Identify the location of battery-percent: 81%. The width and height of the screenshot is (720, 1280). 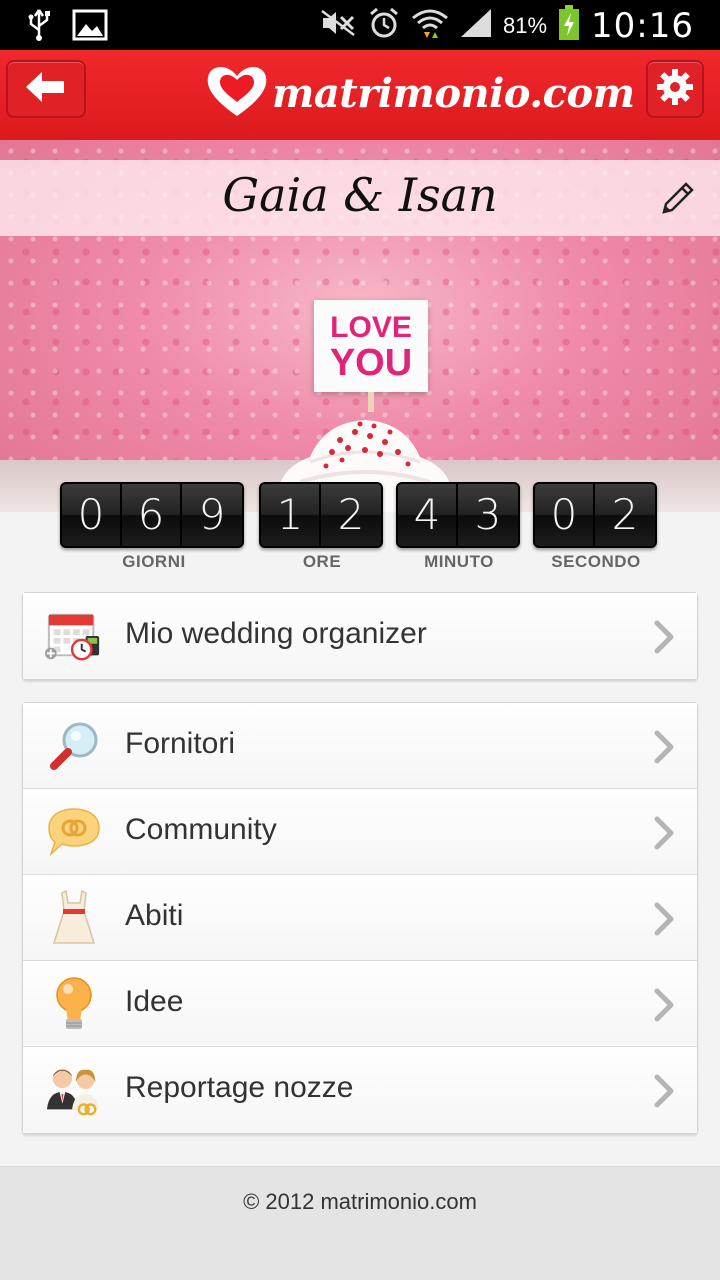
(525, 25).